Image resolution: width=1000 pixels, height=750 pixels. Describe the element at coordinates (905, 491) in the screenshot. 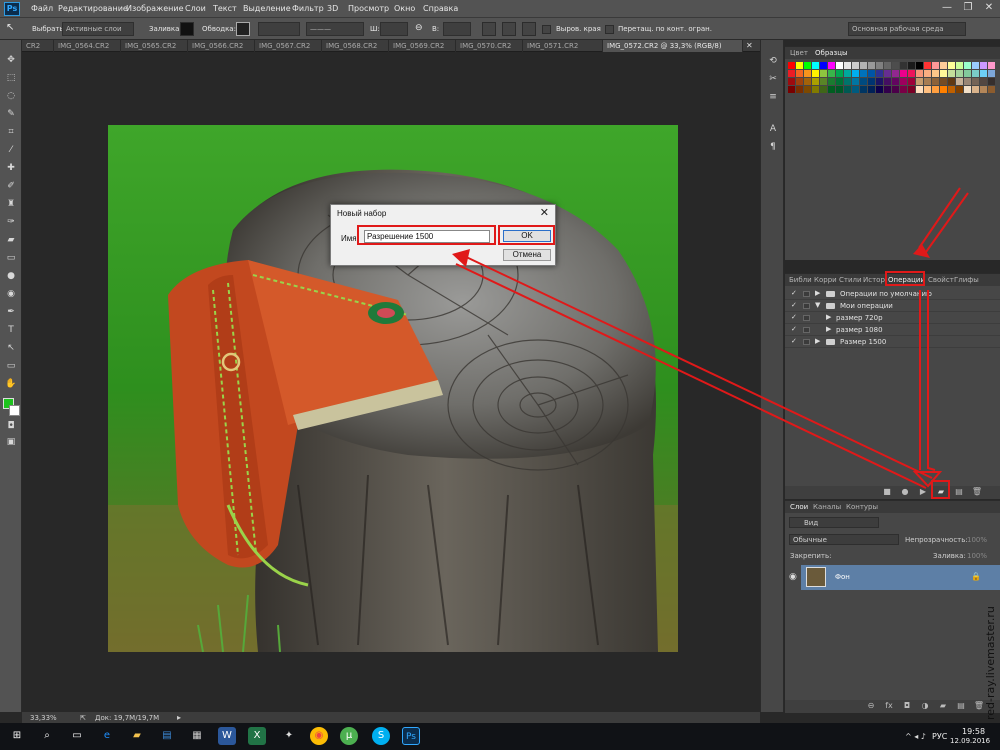

I see `record-icon: ●` at that location.